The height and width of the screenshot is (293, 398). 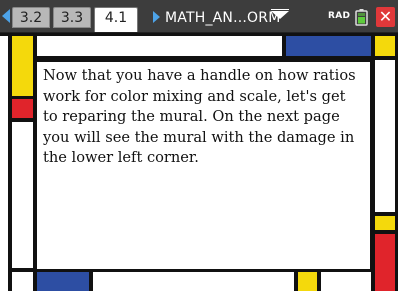 I want to click on angle-mode-indicator: RAD, so click(x=339, y=16).